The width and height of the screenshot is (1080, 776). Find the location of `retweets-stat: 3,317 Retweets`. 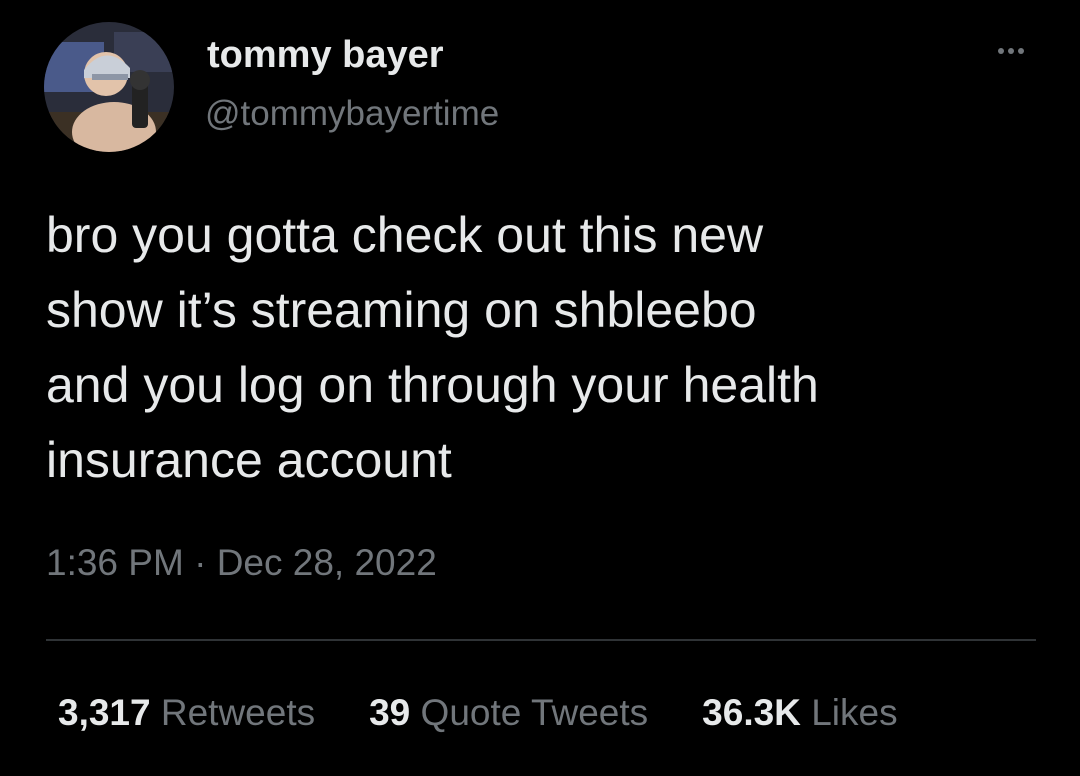

retweets-stat: 3,317 Retweets is located at coordinates (186, 713).